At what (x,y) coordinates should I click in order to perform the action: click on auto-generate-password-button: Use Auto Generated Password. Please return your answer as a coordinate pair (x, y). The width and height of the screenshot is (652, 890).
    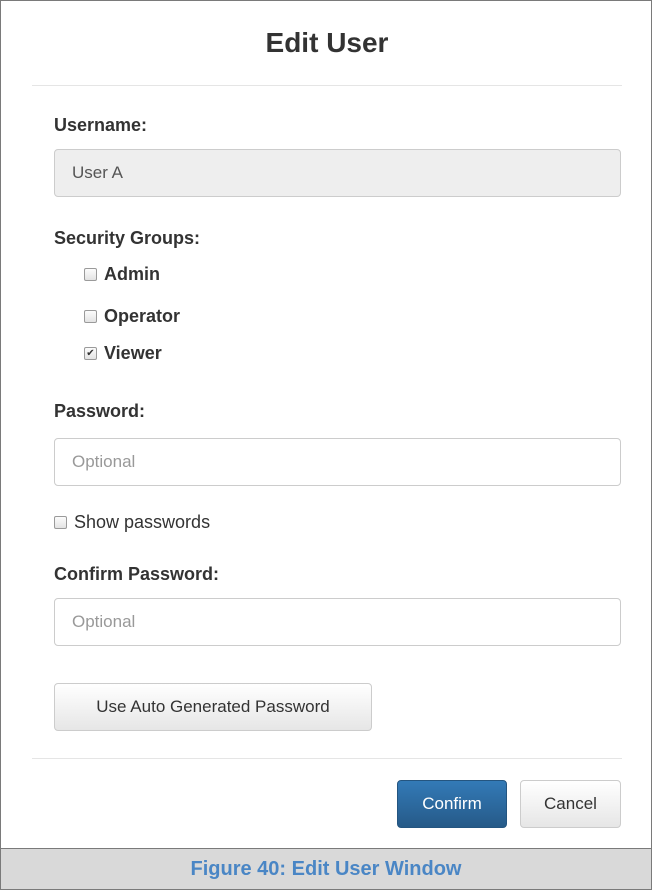
    Looking at the image, I should click on (213, 707).